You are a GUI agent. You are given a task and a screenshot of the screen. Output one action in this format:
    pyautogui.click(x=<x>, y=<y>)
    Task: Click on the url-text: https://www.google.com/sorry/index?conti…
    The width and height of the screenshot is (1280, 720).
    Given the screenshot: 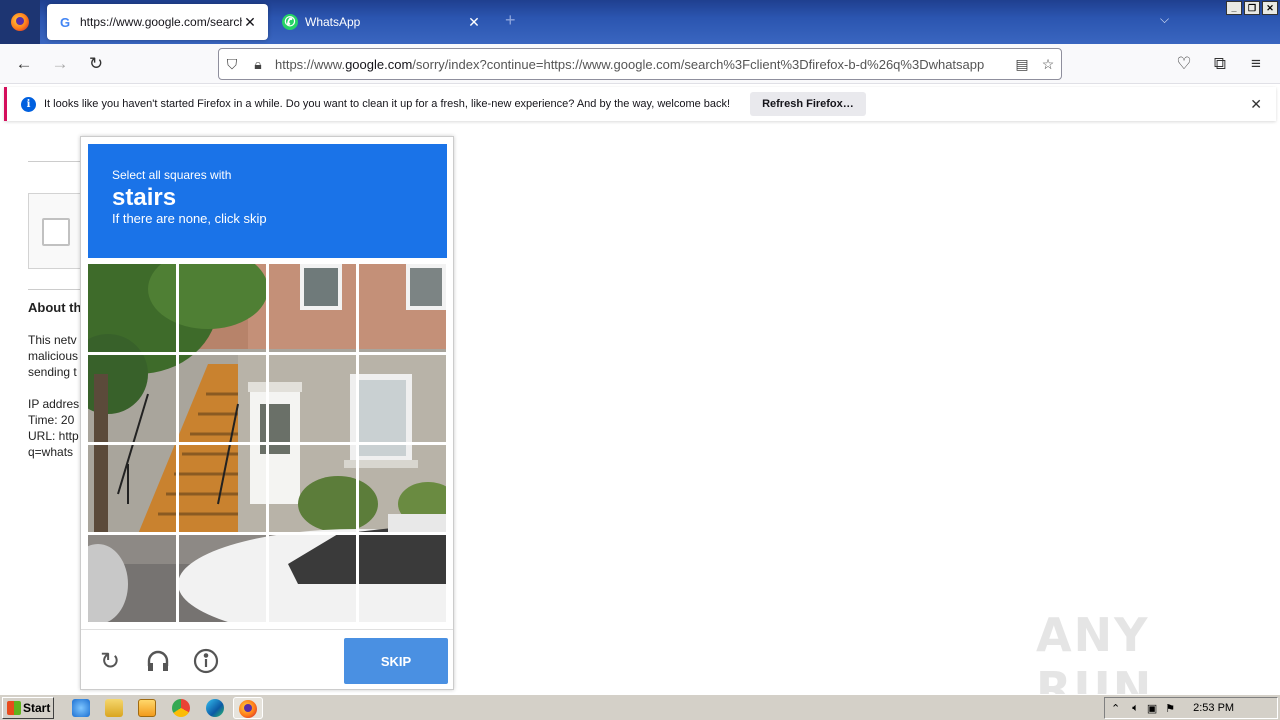 What is the action you would take?
    pyautogui.click(x=640, y=64)
    